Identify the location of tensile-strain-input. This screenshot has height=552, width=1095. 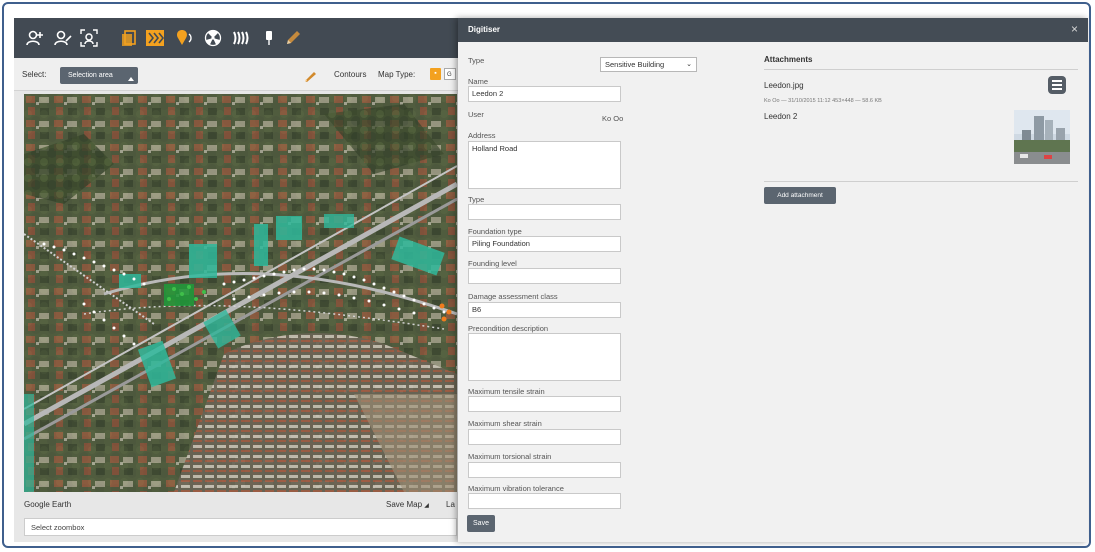
(544, 404).